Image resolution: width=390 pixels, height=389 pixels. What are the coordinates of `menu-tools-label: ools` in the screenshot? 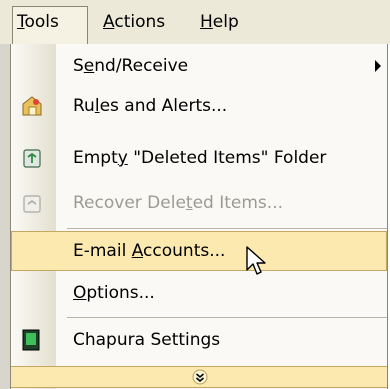 It's located at (41, 22).